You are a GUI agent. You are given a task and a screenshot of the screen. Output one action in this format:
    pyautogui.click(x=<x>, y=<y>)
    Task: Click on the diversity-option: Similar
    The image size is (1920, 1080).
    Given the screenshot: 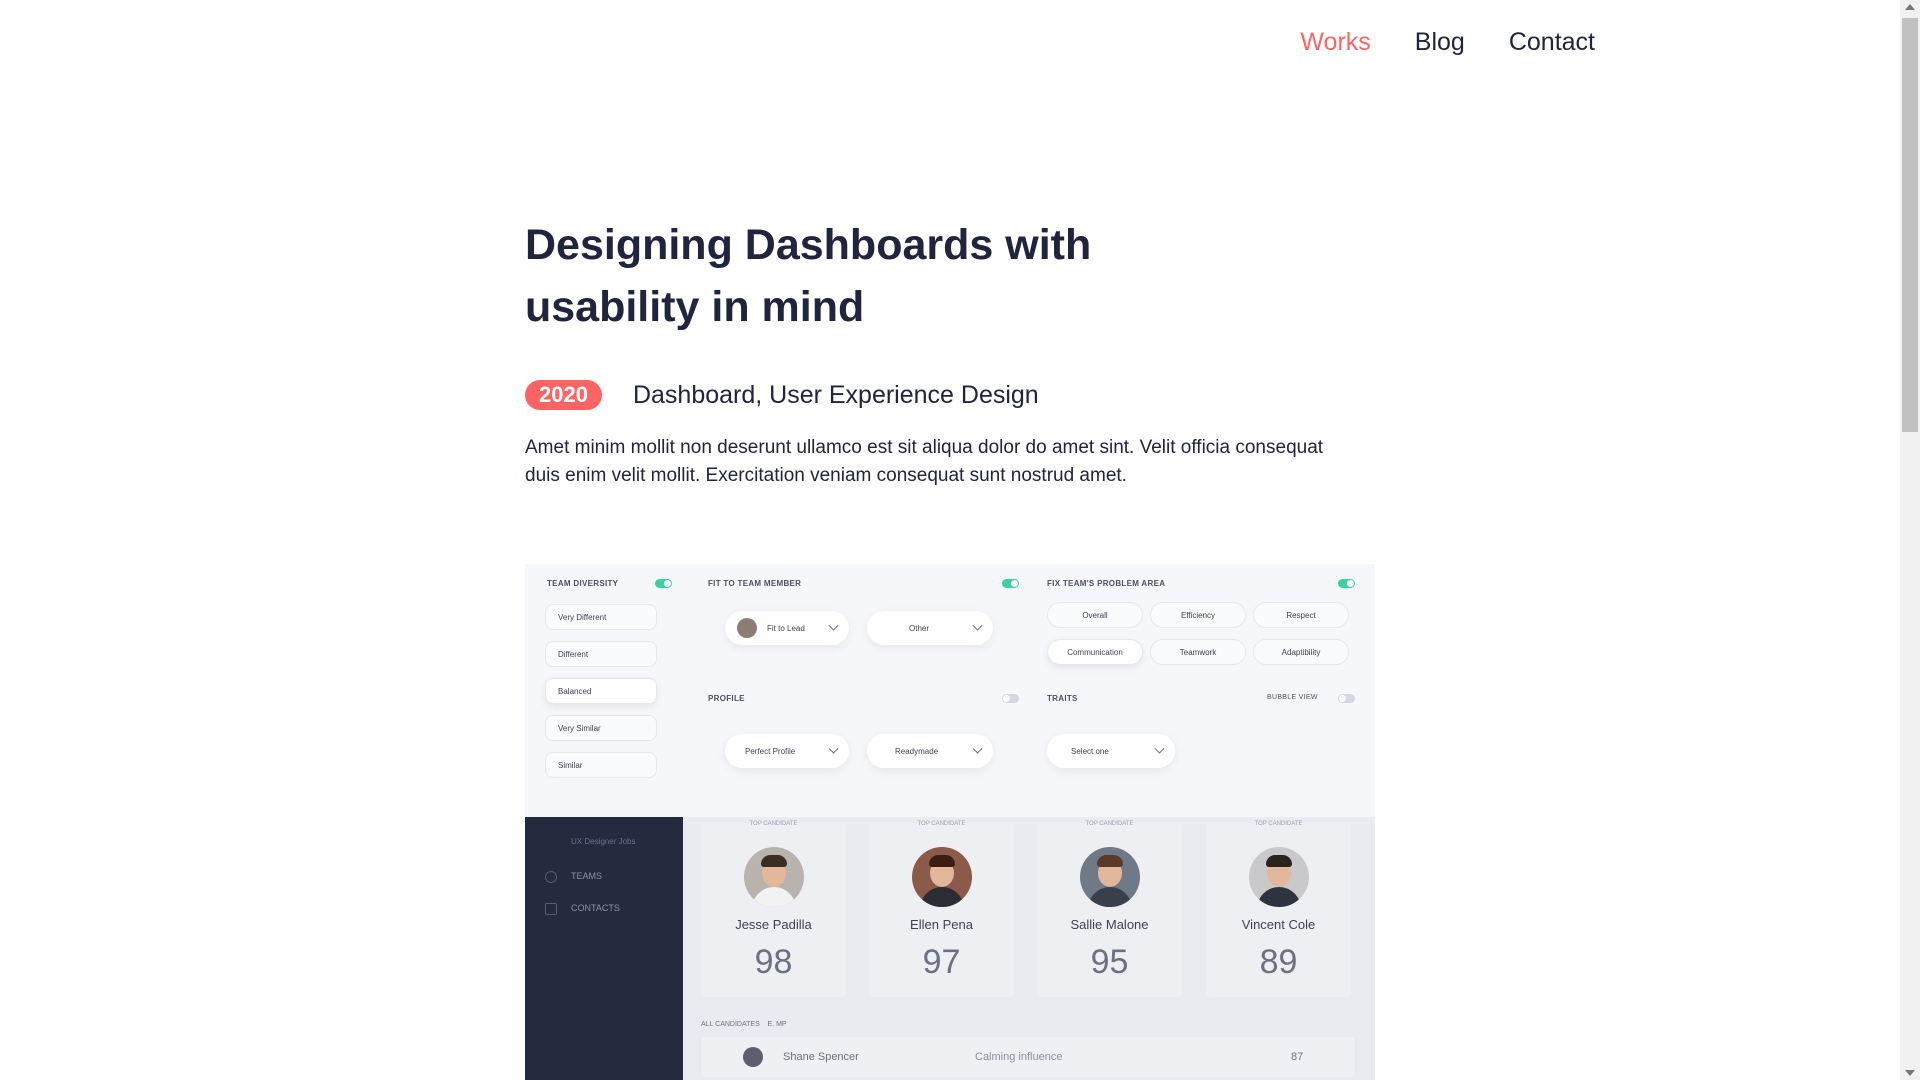 What is the action you would take?
    pyautogui.click(x=601, y=765)
    